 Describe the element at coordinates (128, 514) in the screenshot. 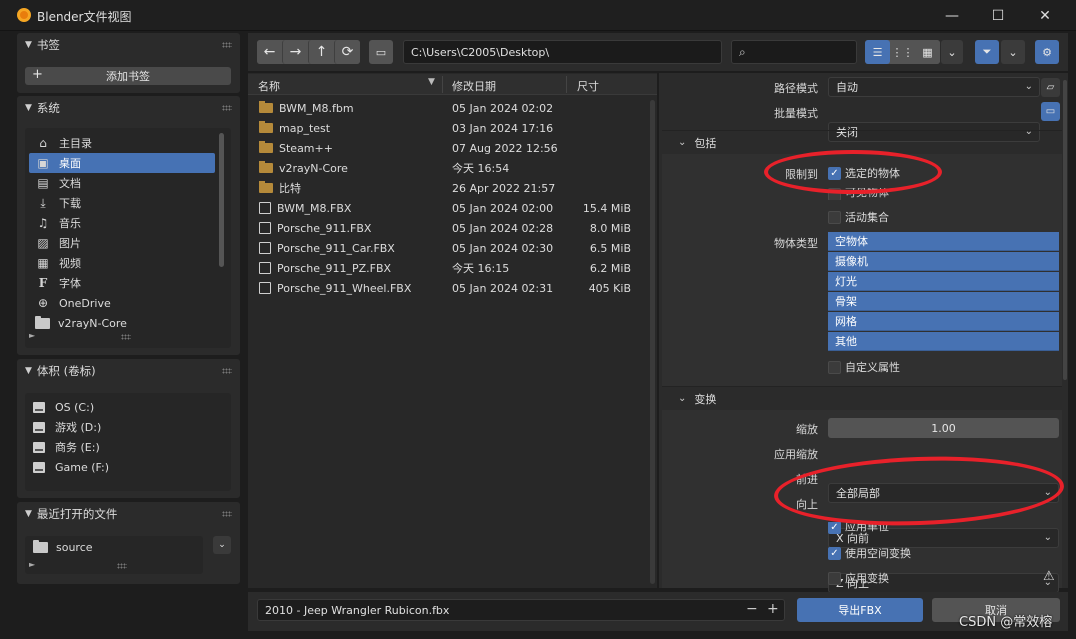

I see `recent-header: ▼ 最近打开的文件` at that location.